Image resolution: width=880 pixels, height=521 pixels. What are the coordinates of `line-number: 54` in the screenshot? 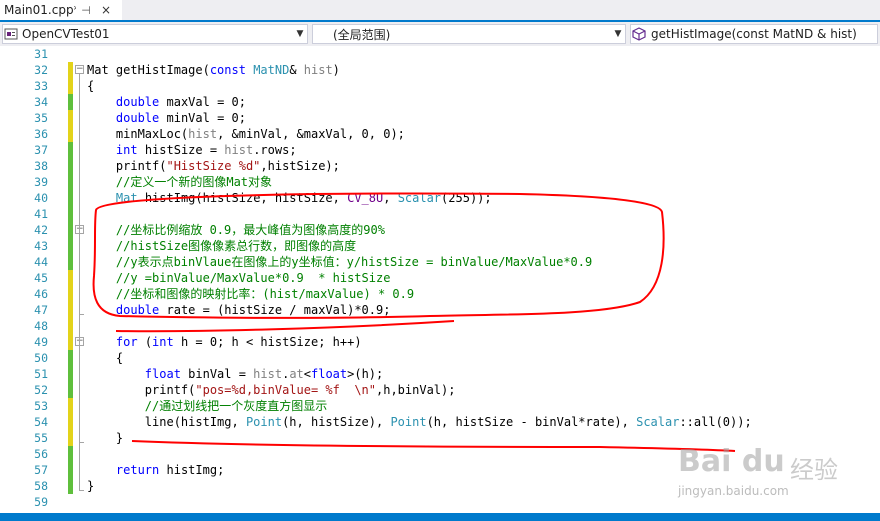 It's located at (41, 422).